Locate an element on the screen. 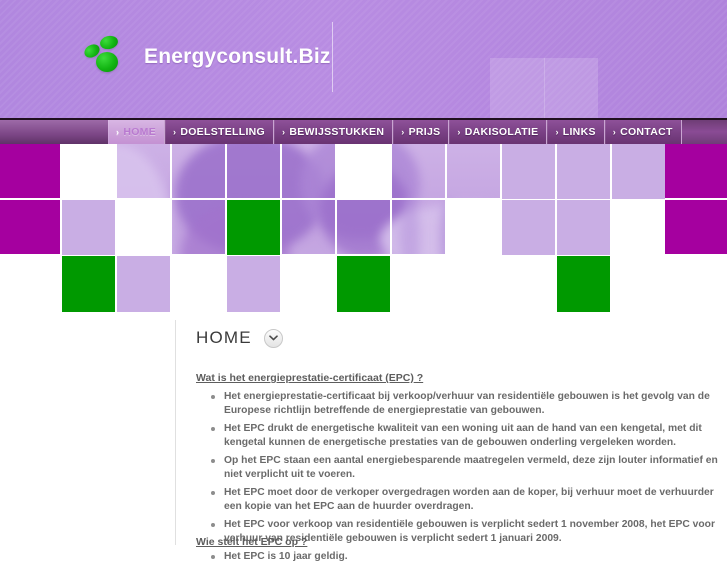 The height and width of the screenshot is (567, 727). section-link-wie-suffix: ? is located at coordinates (303, 542).